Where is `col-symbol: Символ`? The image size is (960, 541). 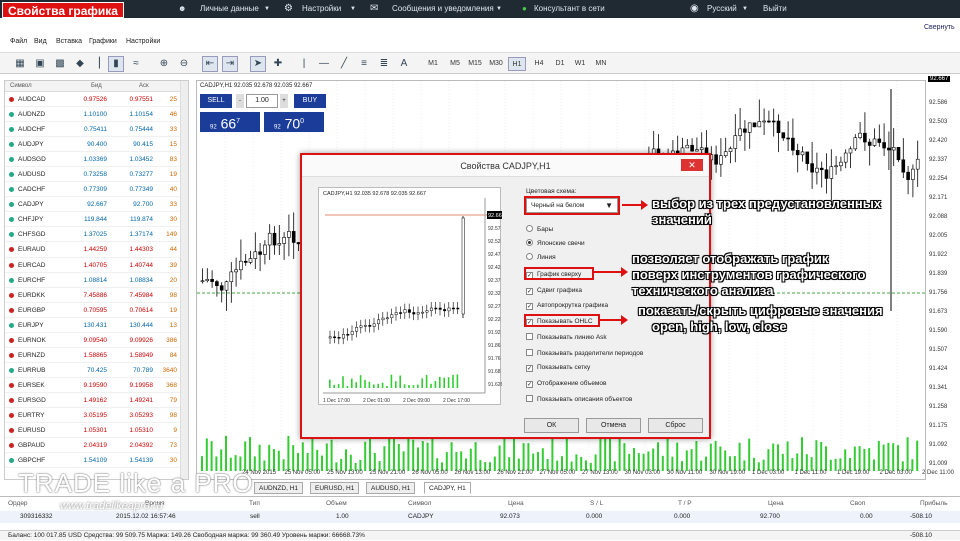 col-symbol: Символ is located at coordinates (21, 86).